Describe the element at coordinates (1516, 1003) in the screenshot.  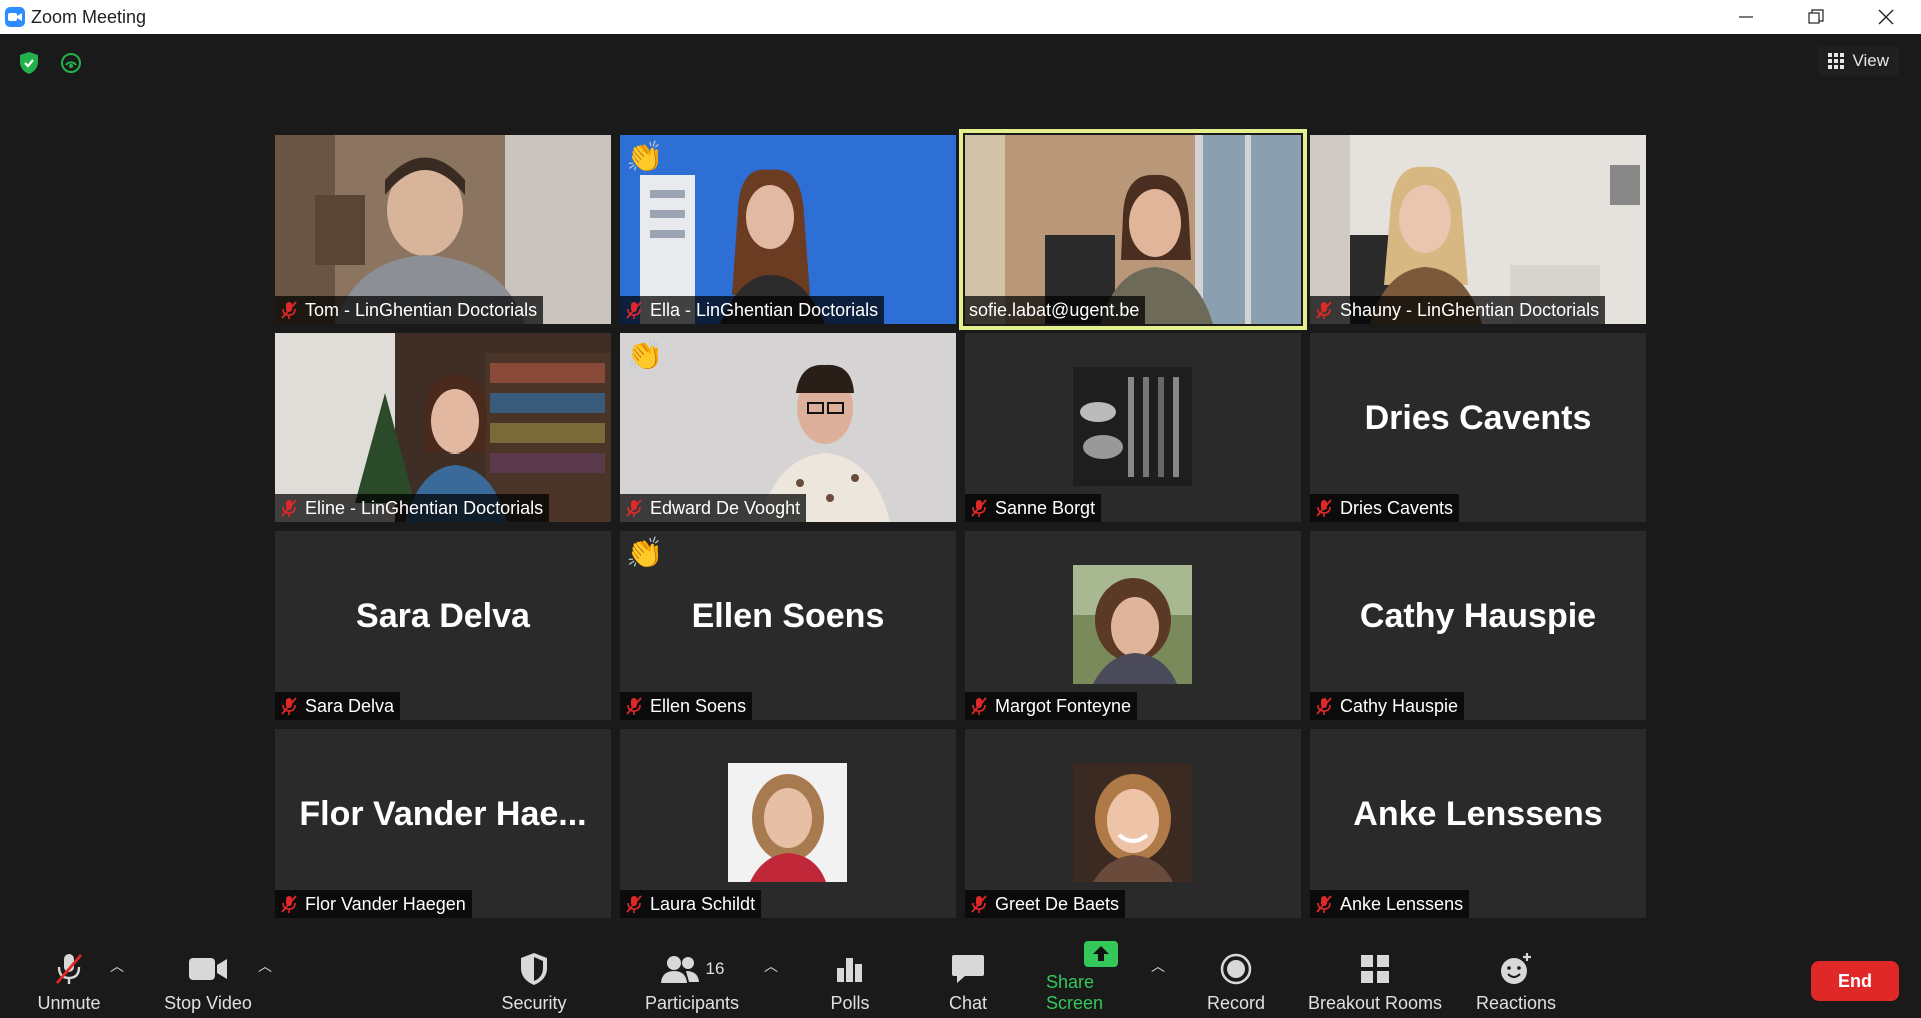
I see `reactions-label: Reactions` at that location.